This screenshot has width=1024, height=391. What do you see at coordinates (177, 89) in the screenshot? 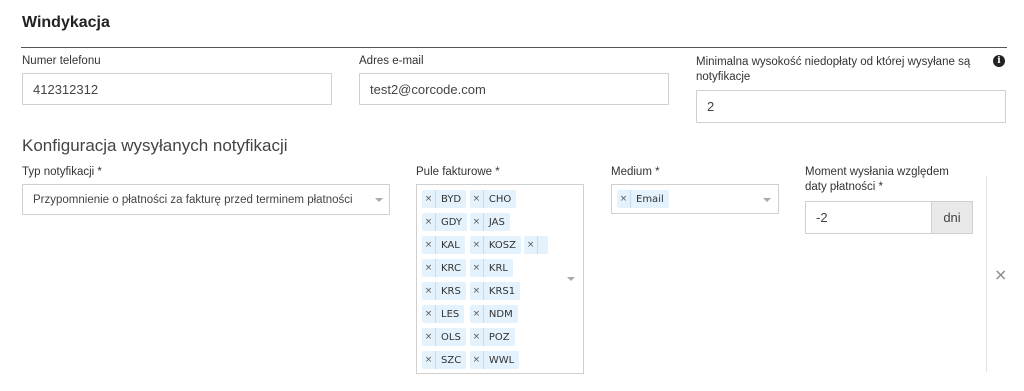
I see `phone-input: 412312312` at bounding box center [177, 89].